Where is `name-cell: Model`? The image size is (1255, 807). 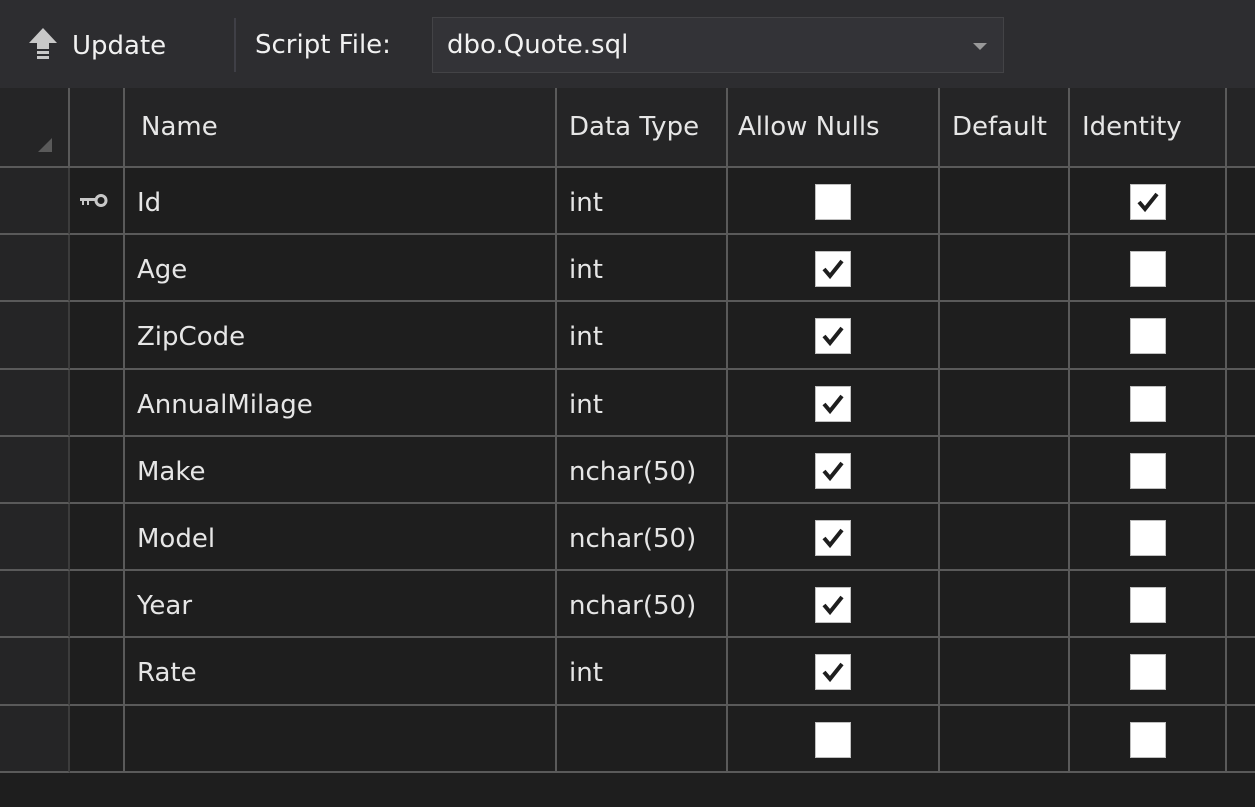 name-cell: Model is located at coordinates (341, 537).